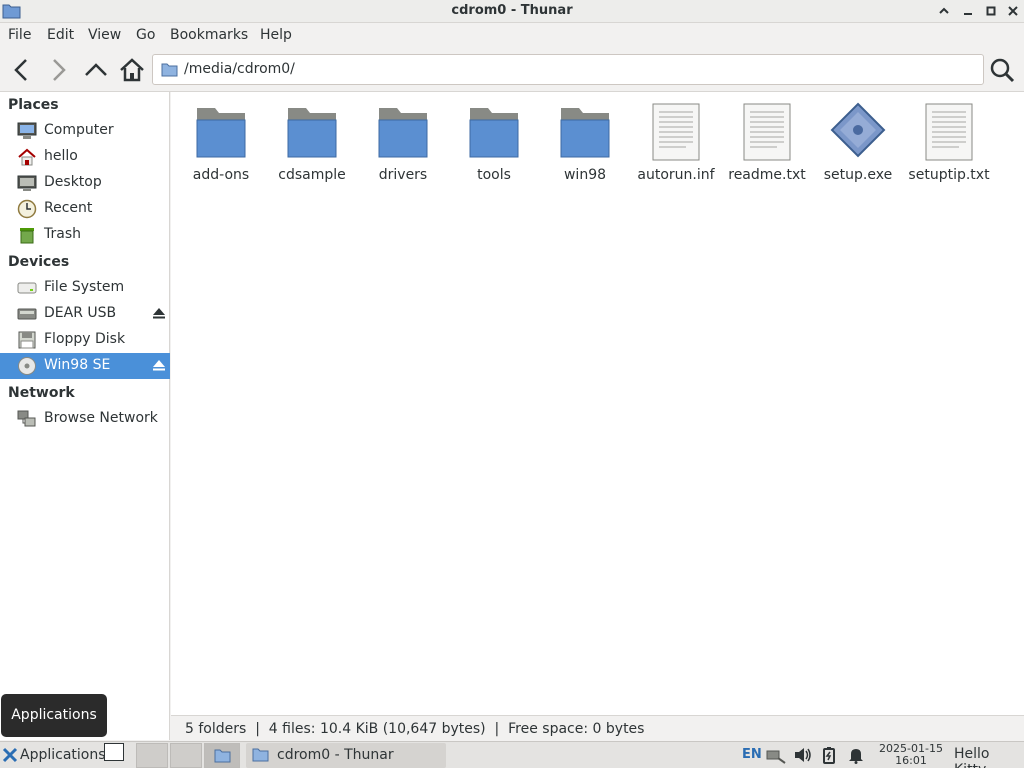  Describe the element at coordinates (674, 145) in the screenshot. I see `file-item-autorun-inf: autorun.inf` at that location.